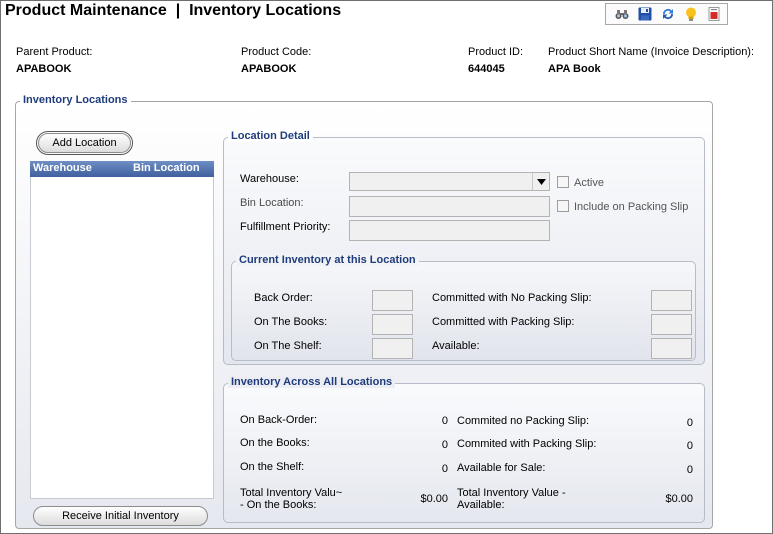 The width and height of the screenshot is (773, 534). What do you see at coordinates (392, 300) in the screenshot?
I see `back-order-value` at bounding box center [392, 300].